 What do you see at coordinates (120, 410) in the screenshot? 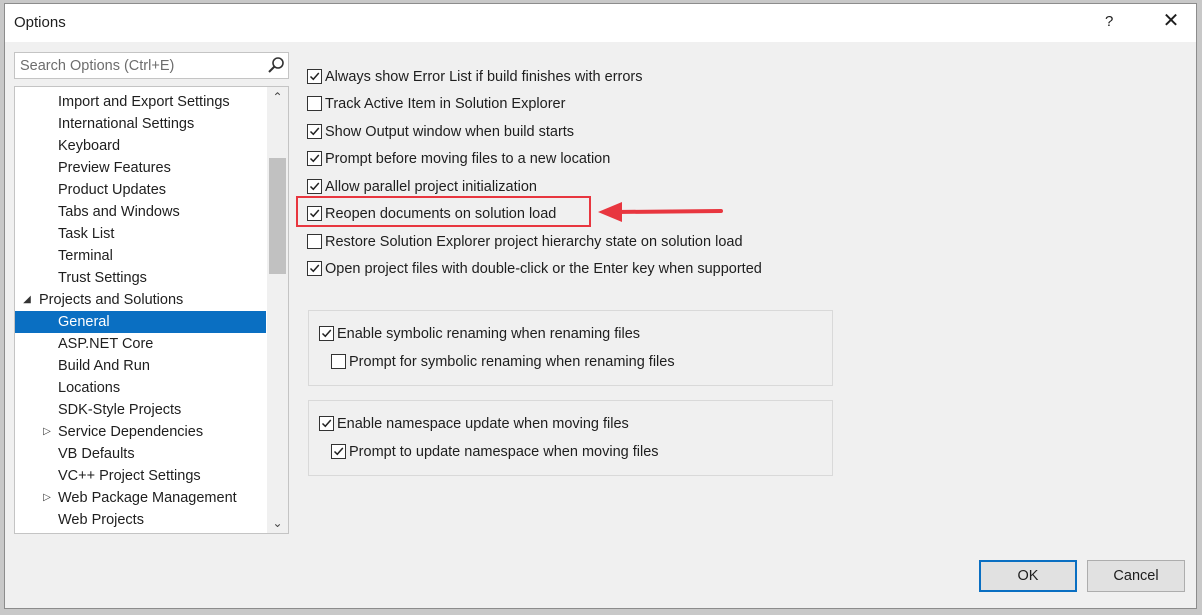
I see `tree-item-label: SDK-Style Projects` at bounding box center [120, 410].